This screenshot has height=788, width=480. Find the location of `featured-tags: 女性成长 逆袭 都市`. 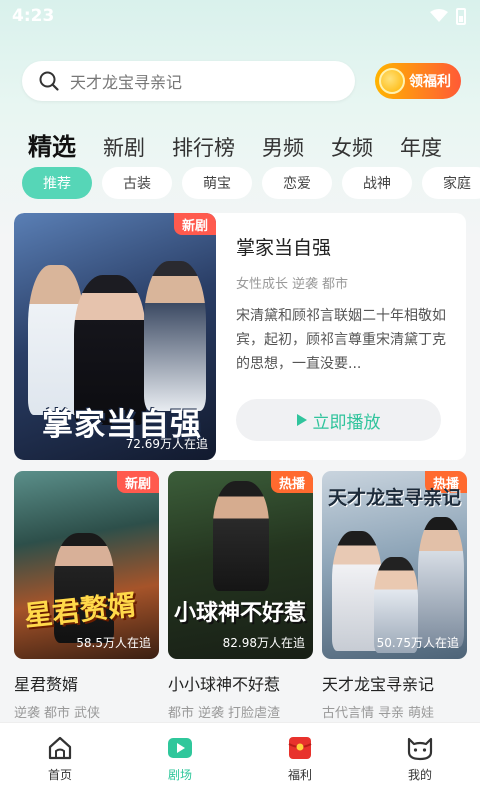

featured-tags: 女性成长 逆袭 都市 is located at coordinates (343, 282).